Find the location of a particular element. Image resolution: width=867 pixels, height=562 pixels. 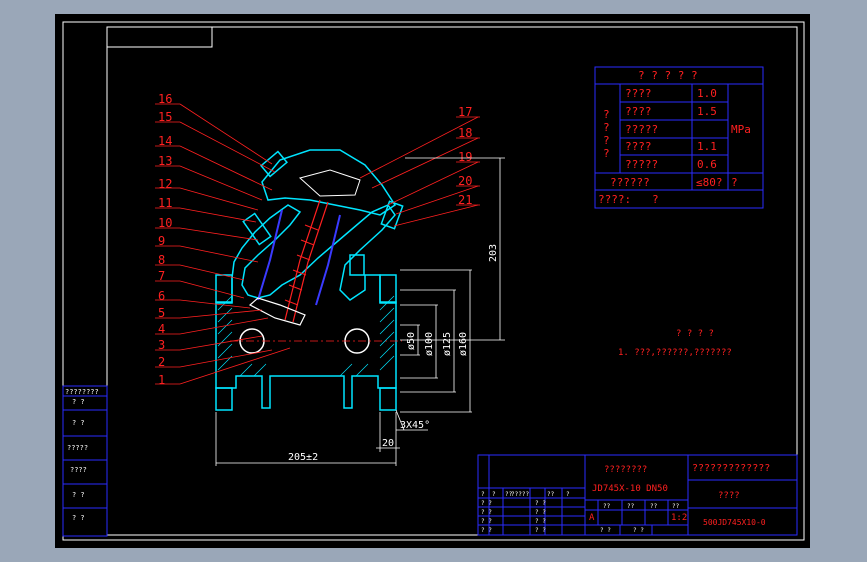

dim-dia125: ø125 is located at coordinates (447, 344).